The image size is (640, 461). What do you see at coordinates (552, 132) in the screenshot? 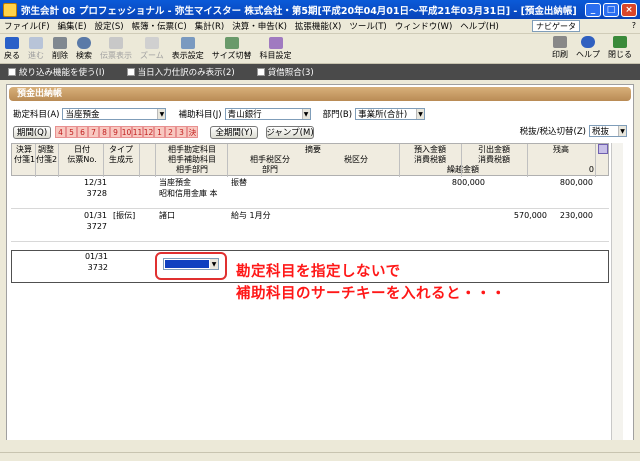
I see `tax-toggle-label: 税抜/税込切替(Z)` at bounding box center [552, 132].